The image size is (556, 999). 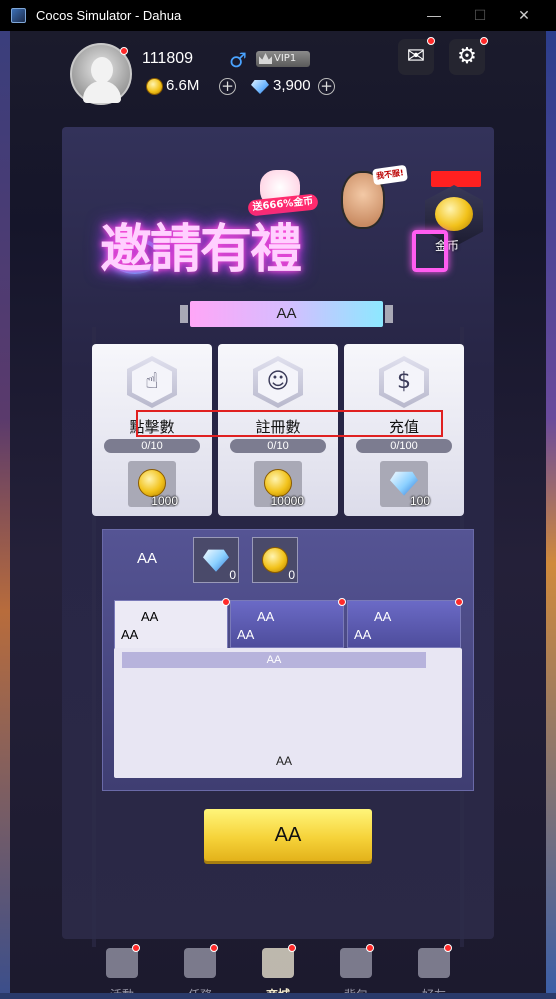 I want to click on nav-item-tasks: 任務, so click(x=200, y=968).